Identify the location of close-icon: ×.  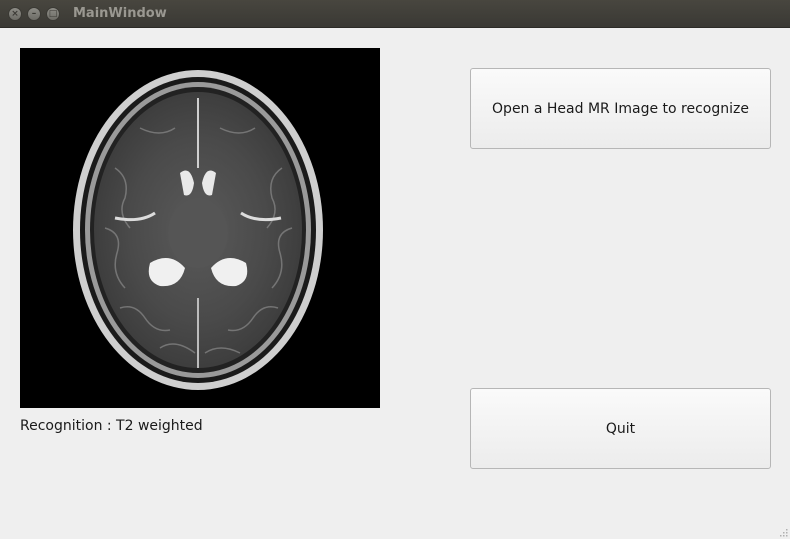
(15, 13).